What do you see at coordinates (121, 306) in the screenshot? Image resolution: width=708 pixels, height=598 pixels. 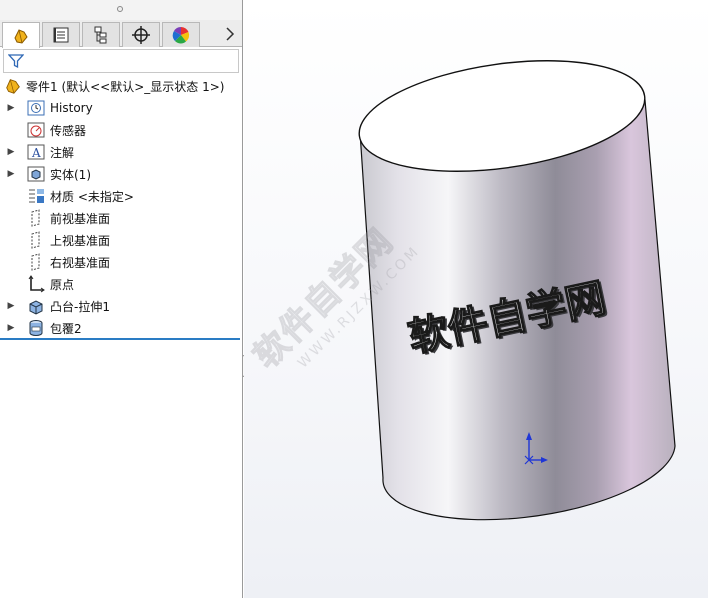 I see `tree-item-boss-extrude: ▶ 凸台-拉伸1` at bounding box center [121, 306].